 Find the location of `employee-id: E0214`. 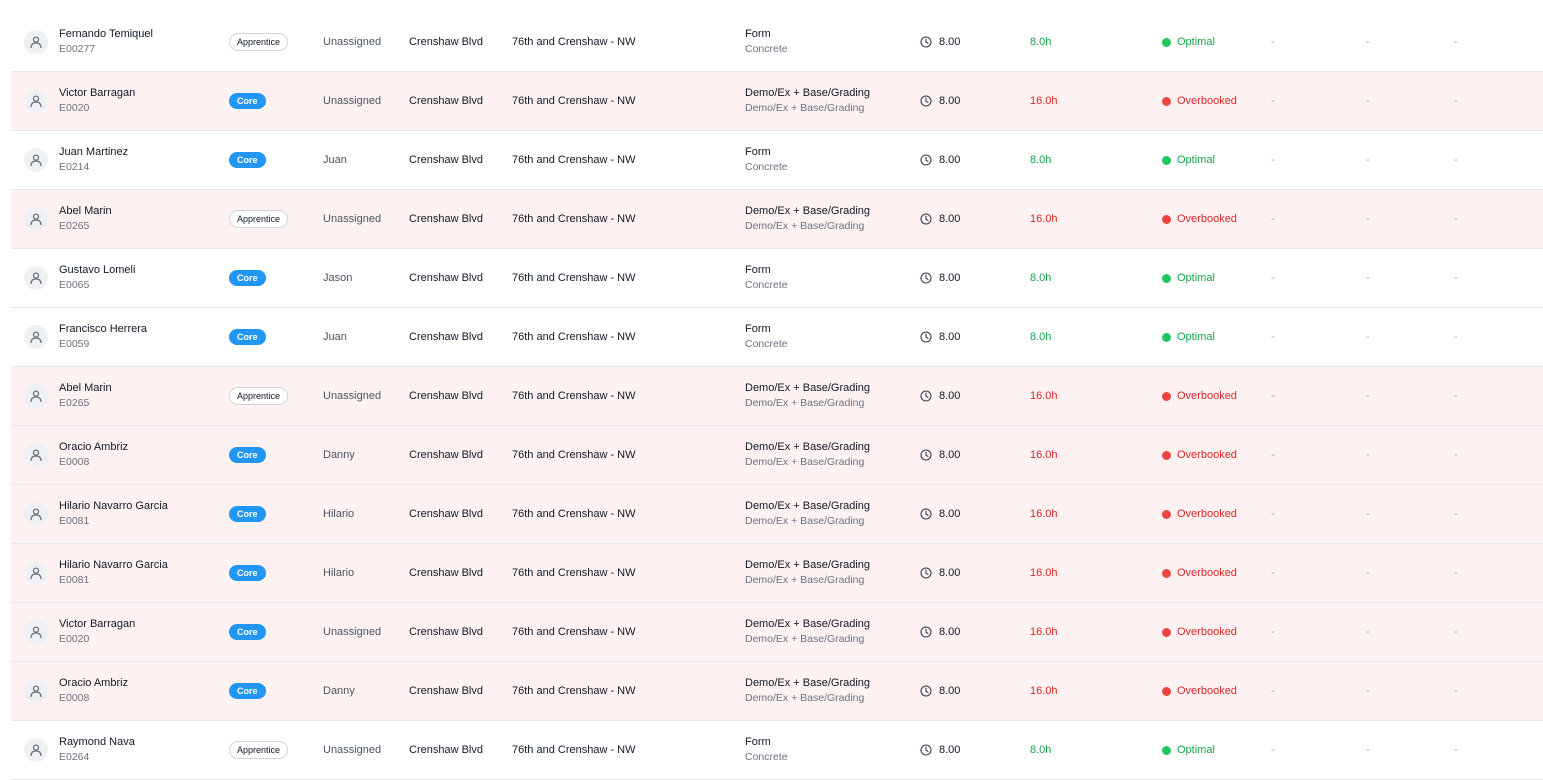

employee-id: E0214 is located at coordinates (74, 167).